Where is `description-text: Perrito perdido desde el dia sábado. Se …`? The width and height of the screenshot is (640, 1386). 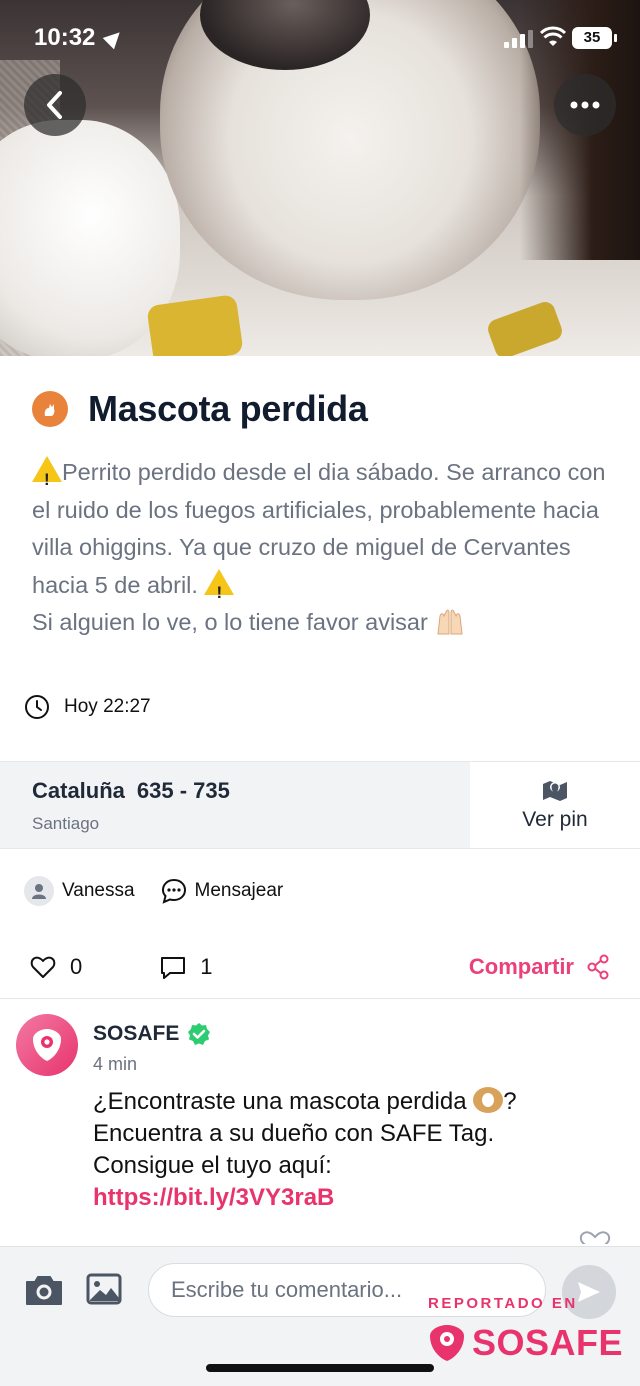 description-text: Perrito perdido desde el dia sábado. Se … is located at coordinates (319, 528).